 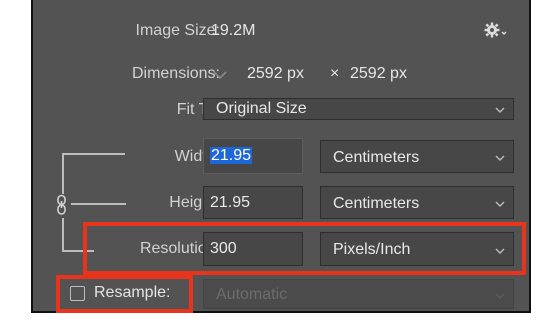 What do you see at coordinates (376, 203) in the screenshot?
I see `height-unit-value: Centimeters` at bounding box center [376, 203].